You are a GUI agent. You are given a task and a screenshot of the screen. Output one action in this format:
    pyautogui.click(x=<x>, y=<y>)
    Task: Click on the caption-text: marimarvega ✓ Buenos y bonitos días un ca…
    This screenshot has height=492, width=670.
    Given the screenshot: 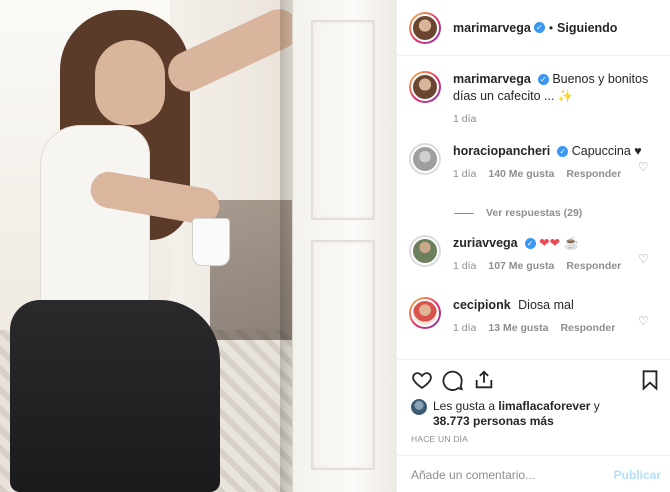 What is the action you would take?
    pyautogui.click(x=558, y=88)
    